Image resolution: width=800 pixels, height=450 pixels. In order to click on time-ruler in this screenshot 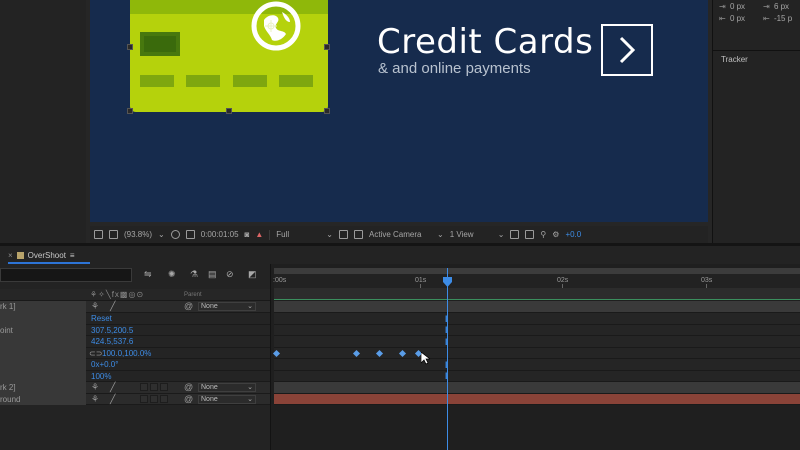, I will do `click(537, 281)`.